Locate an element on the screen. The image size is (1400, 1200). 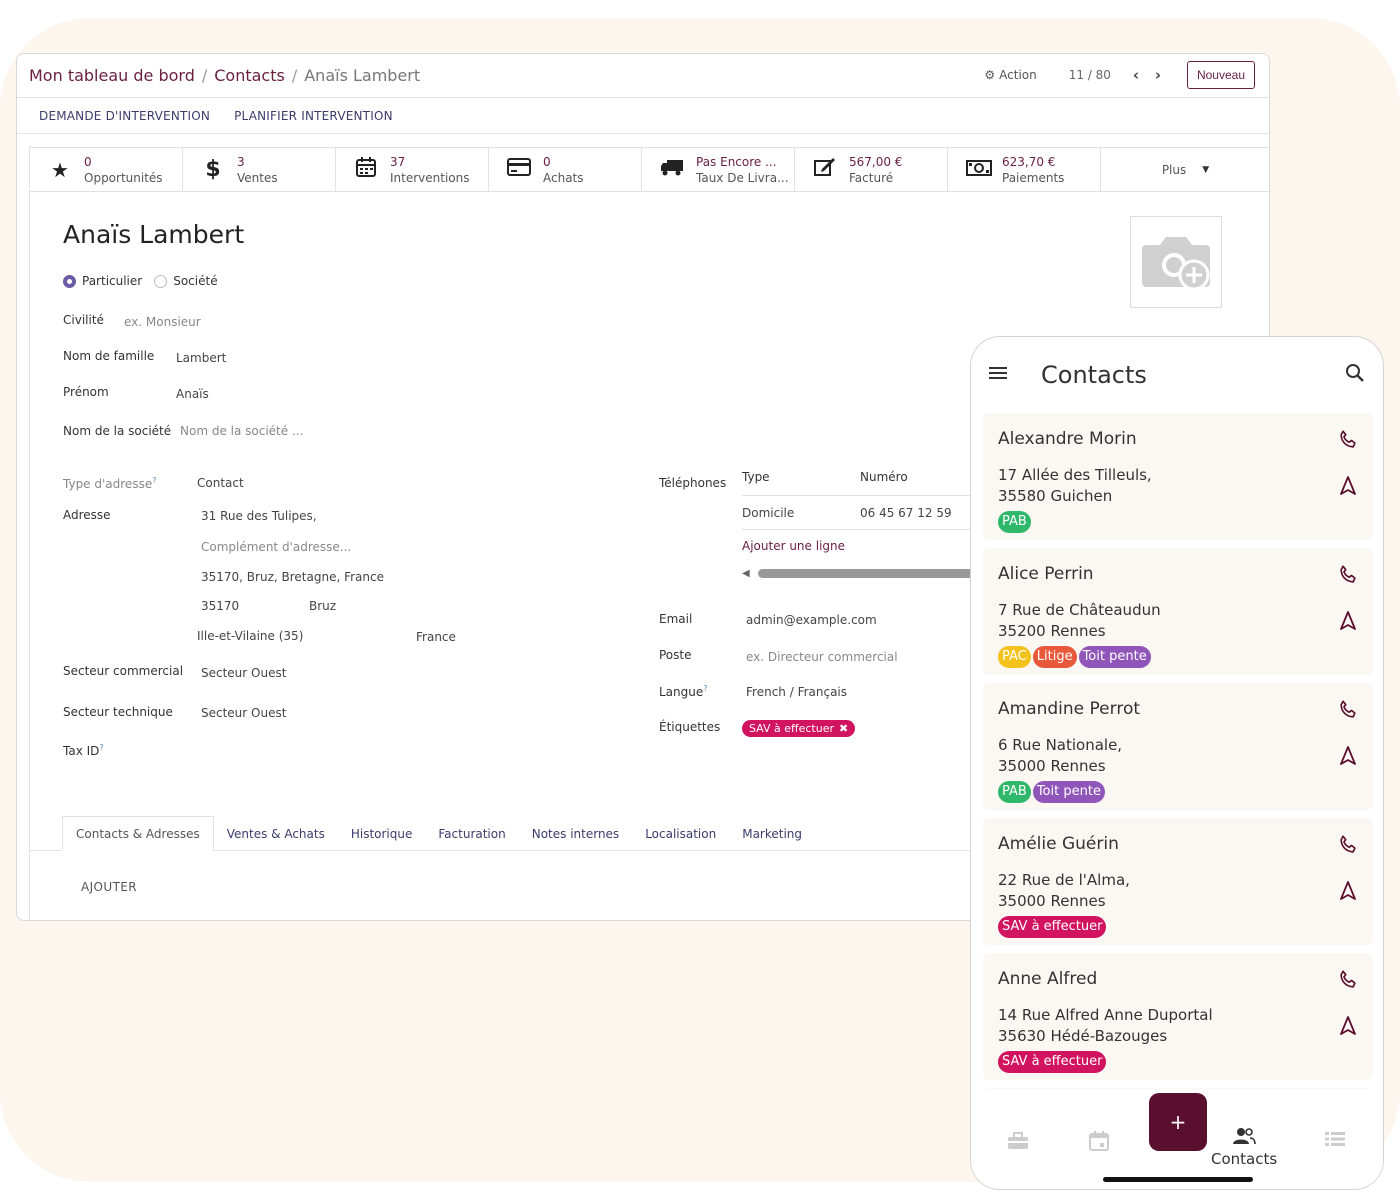
lang-field: French / Français is located at coordinates (796, 692).